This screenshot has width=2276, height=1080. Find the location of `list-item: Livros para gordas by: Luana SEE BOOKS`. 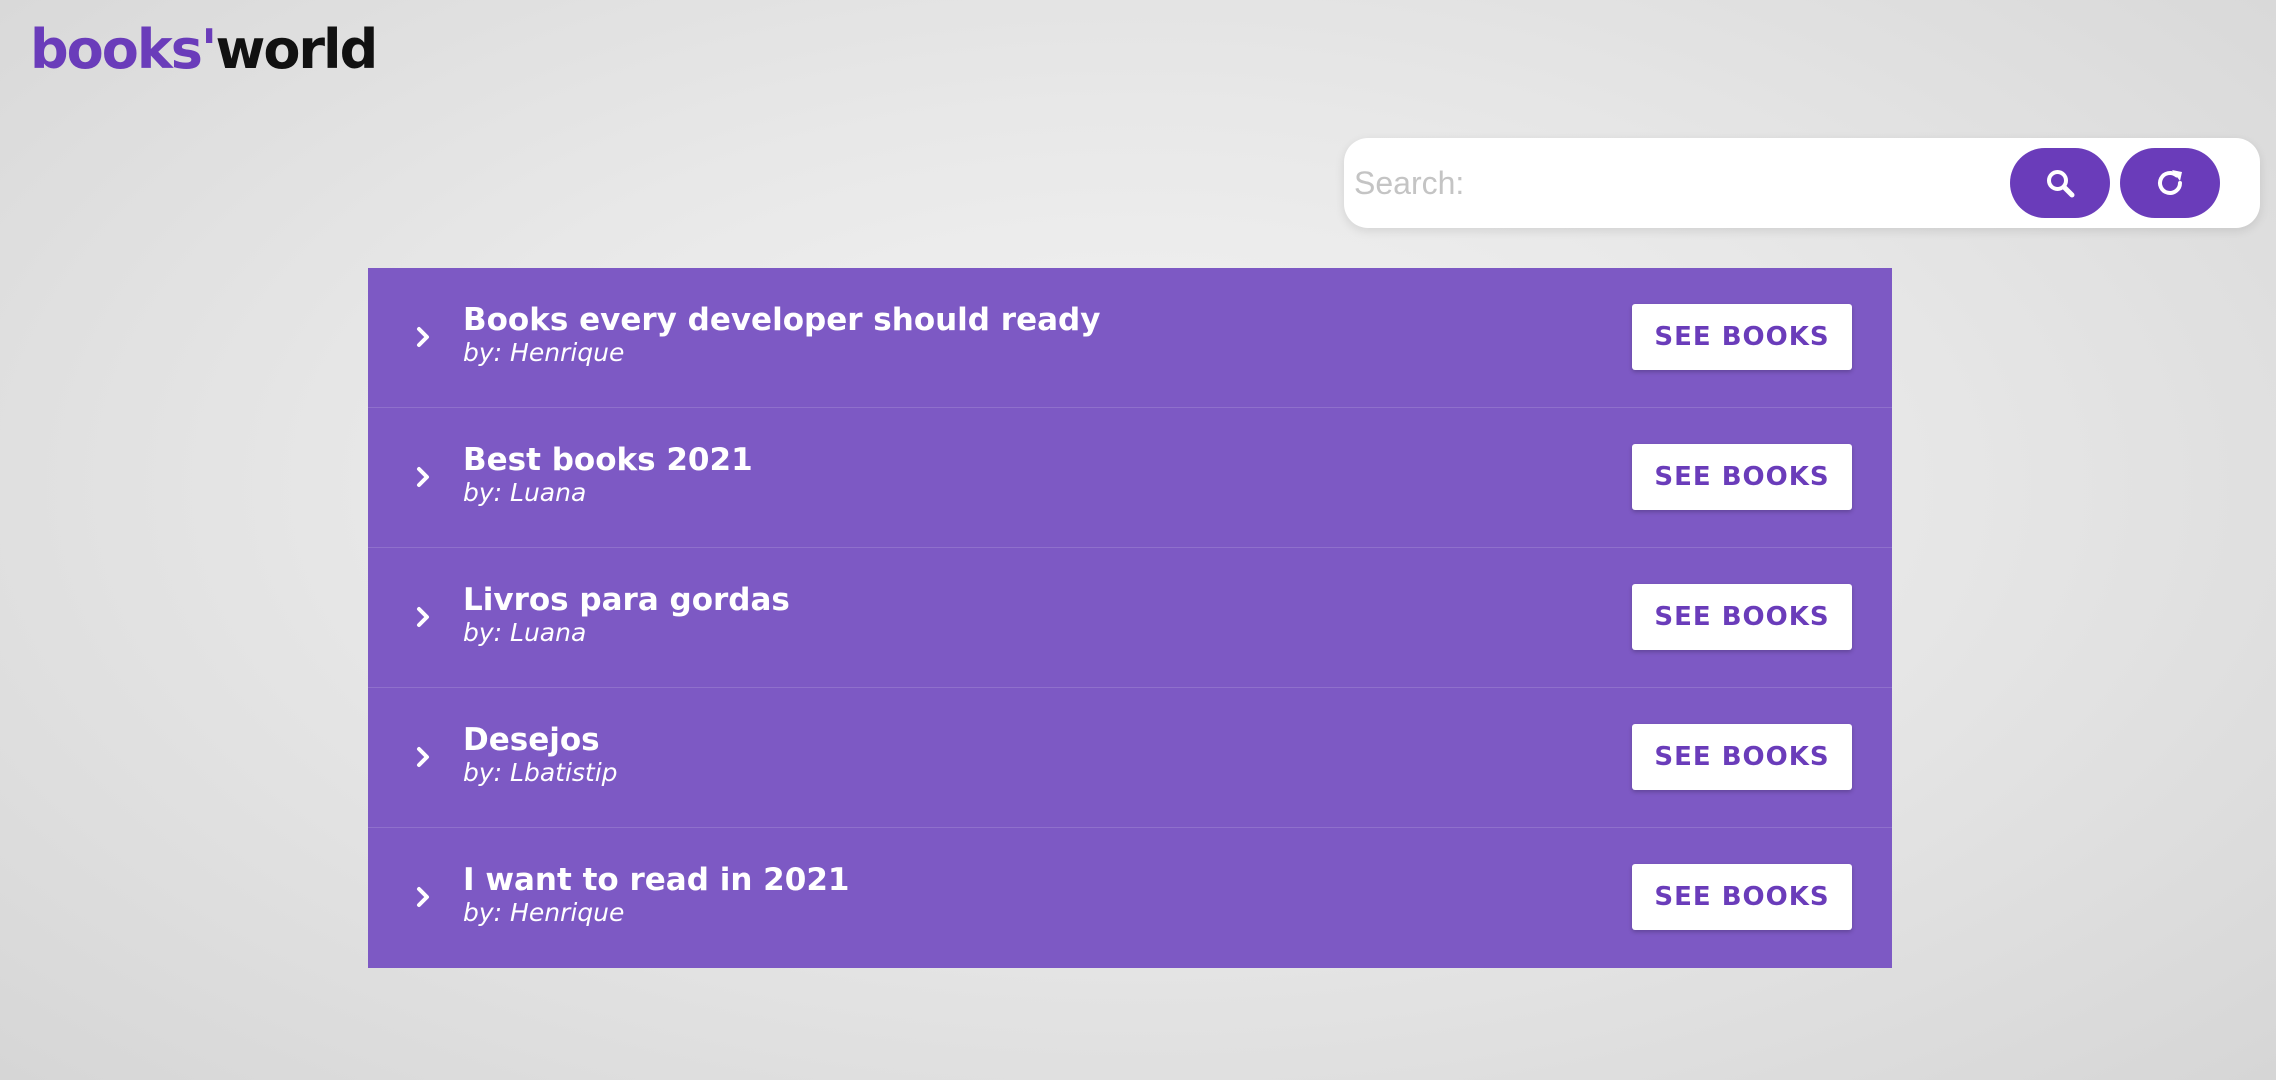

list-item: Livros para gordas by: Luana SEE BOOKS is located at coordinates (1130, 618).